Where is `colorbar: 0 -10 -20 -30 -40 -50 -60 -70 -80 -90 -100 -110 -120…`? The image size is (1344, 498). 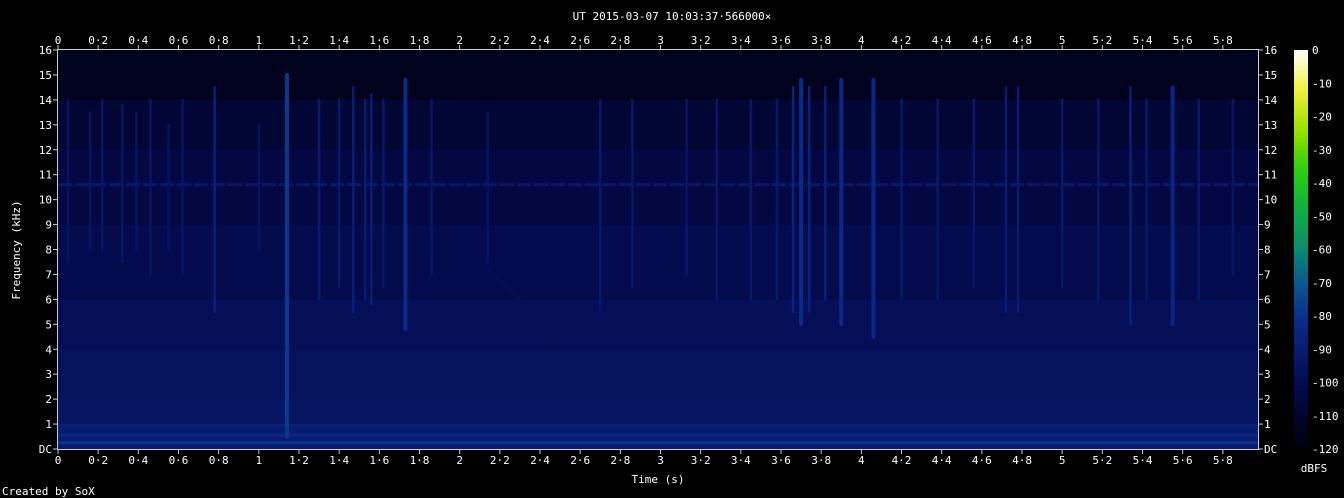 colorbar: 0 -10 -20 -30 -40 -50 -60 -70 -80 -90 -100 -110 -120… is located at coordinates (1316, 259).